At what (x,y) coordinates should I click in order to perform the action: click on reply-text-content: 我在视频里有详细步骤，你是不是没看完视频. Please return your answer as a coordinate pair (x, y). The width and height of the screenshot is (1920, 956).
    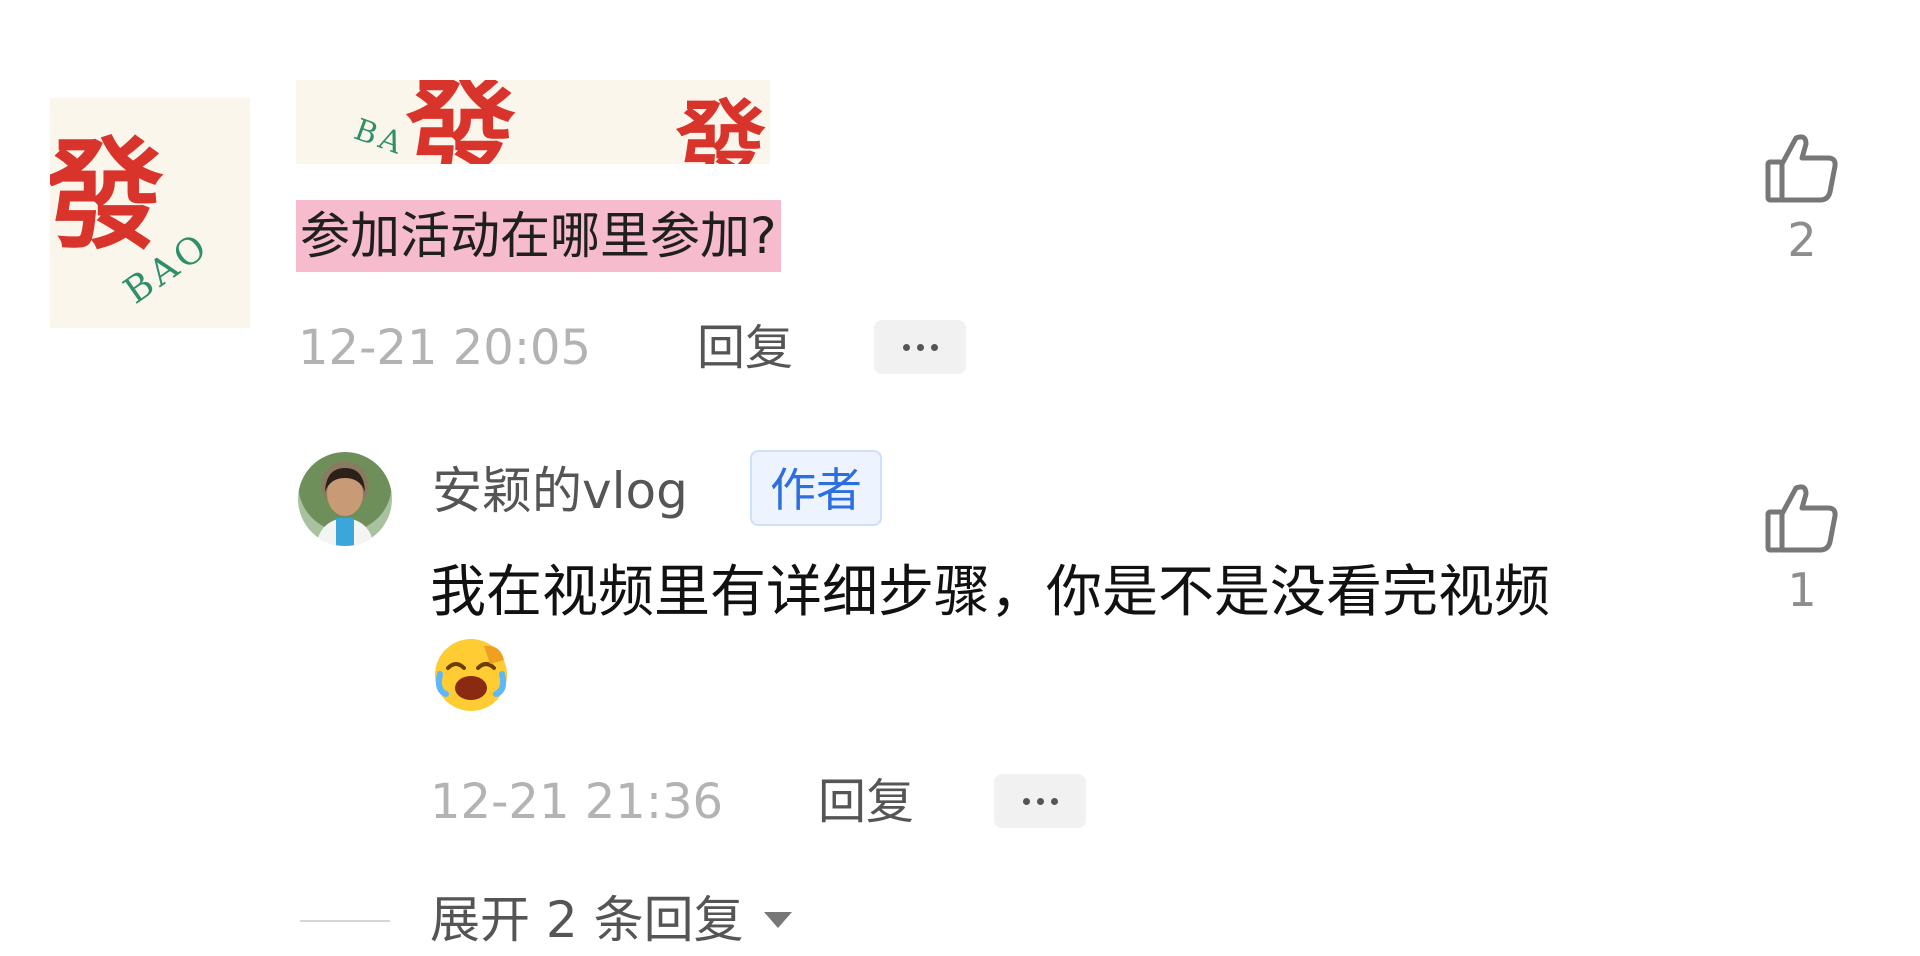
    Looking at the image, I should click on (990, 592).